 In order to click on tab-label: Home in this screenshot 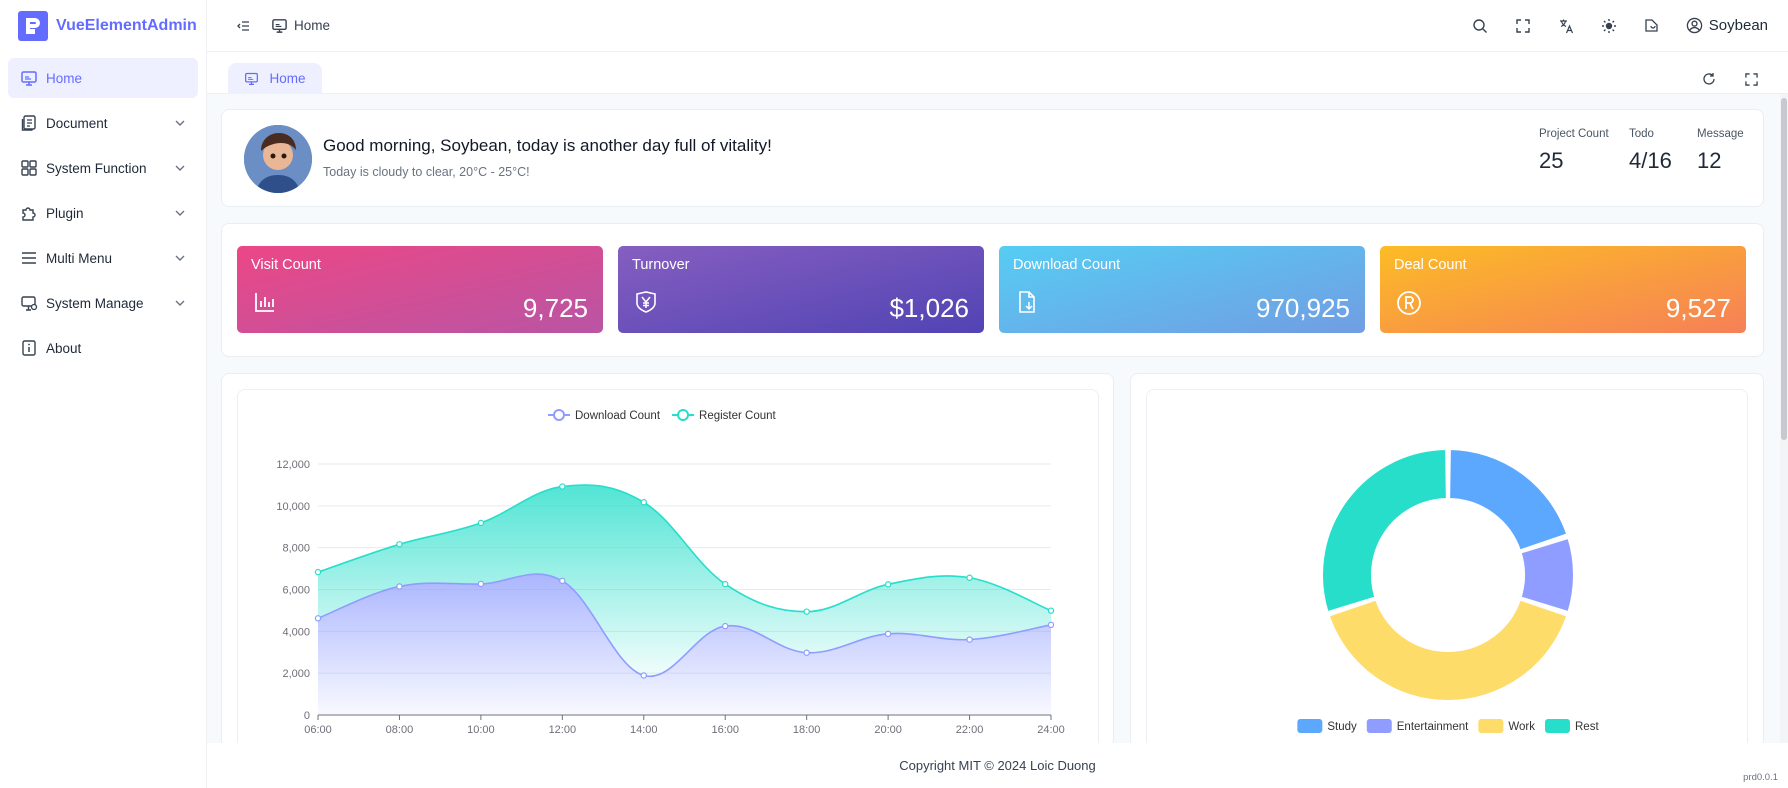, I will do `click(287, 78)`.